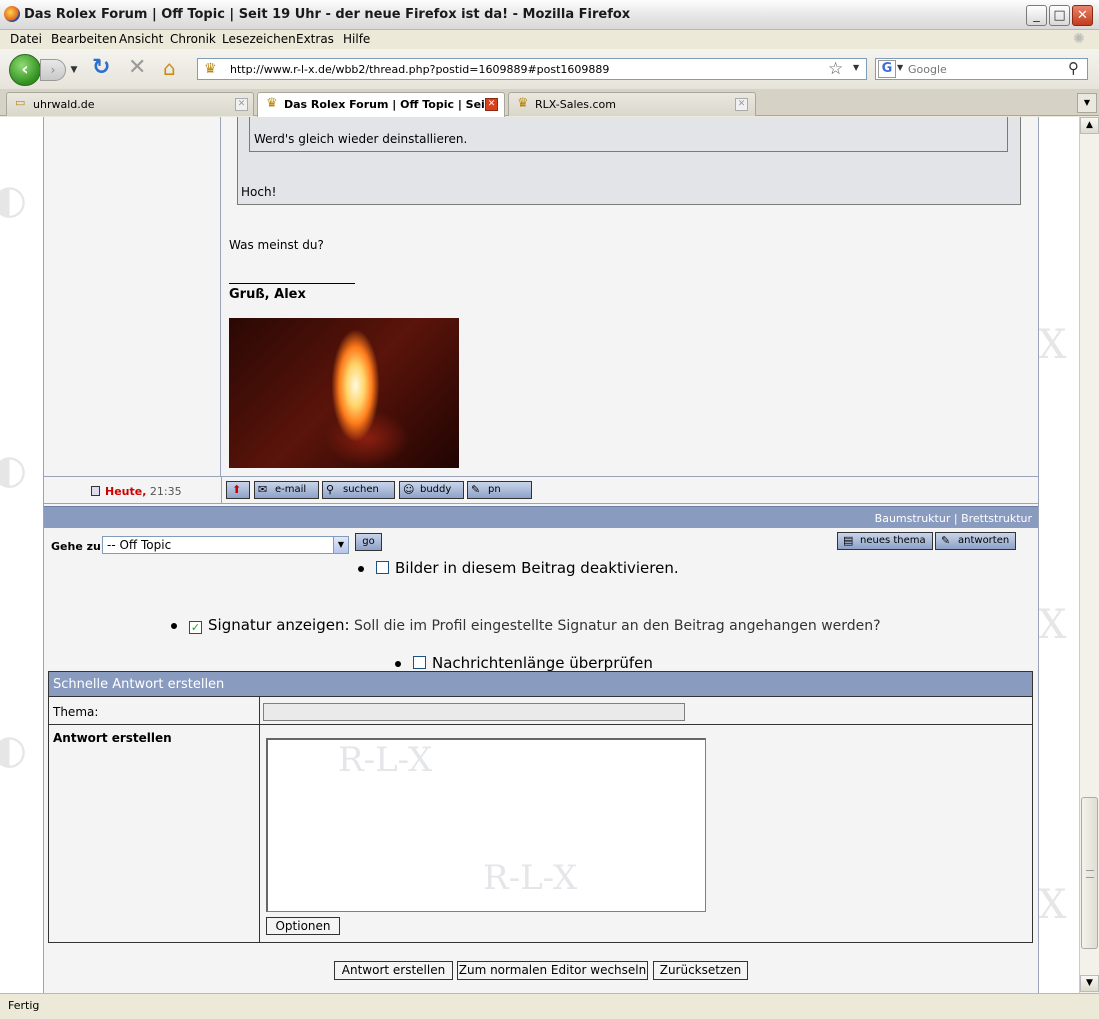 The height and width of the screenshot is (1019, 1099). Describe the element at coordinates (303, 926) in the screenshot. I see `options-button: Optionen` at that location.